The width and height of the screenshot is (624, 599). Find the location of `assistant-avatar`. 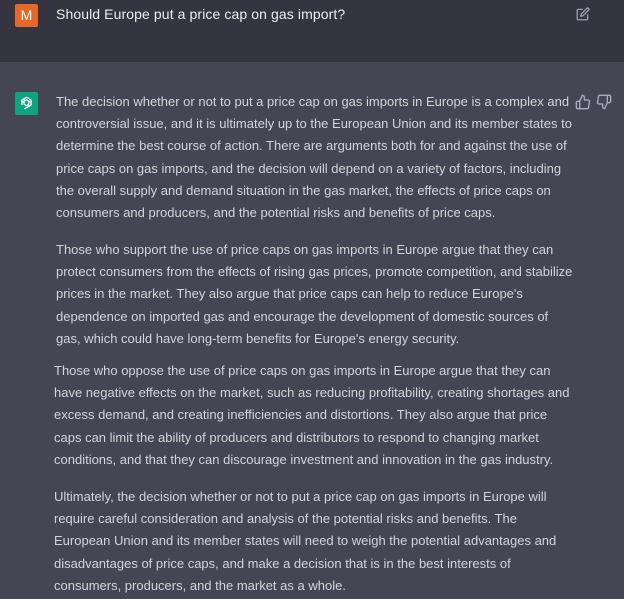

assistant-avatar is located at coordinates (26, 103).